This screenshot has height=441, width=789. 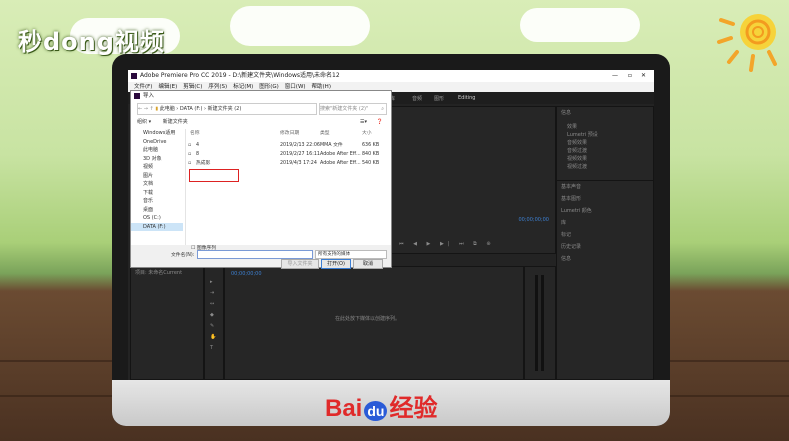 I want to click on watermark-logo: 秒dong视频, so click(x=91, y=42).